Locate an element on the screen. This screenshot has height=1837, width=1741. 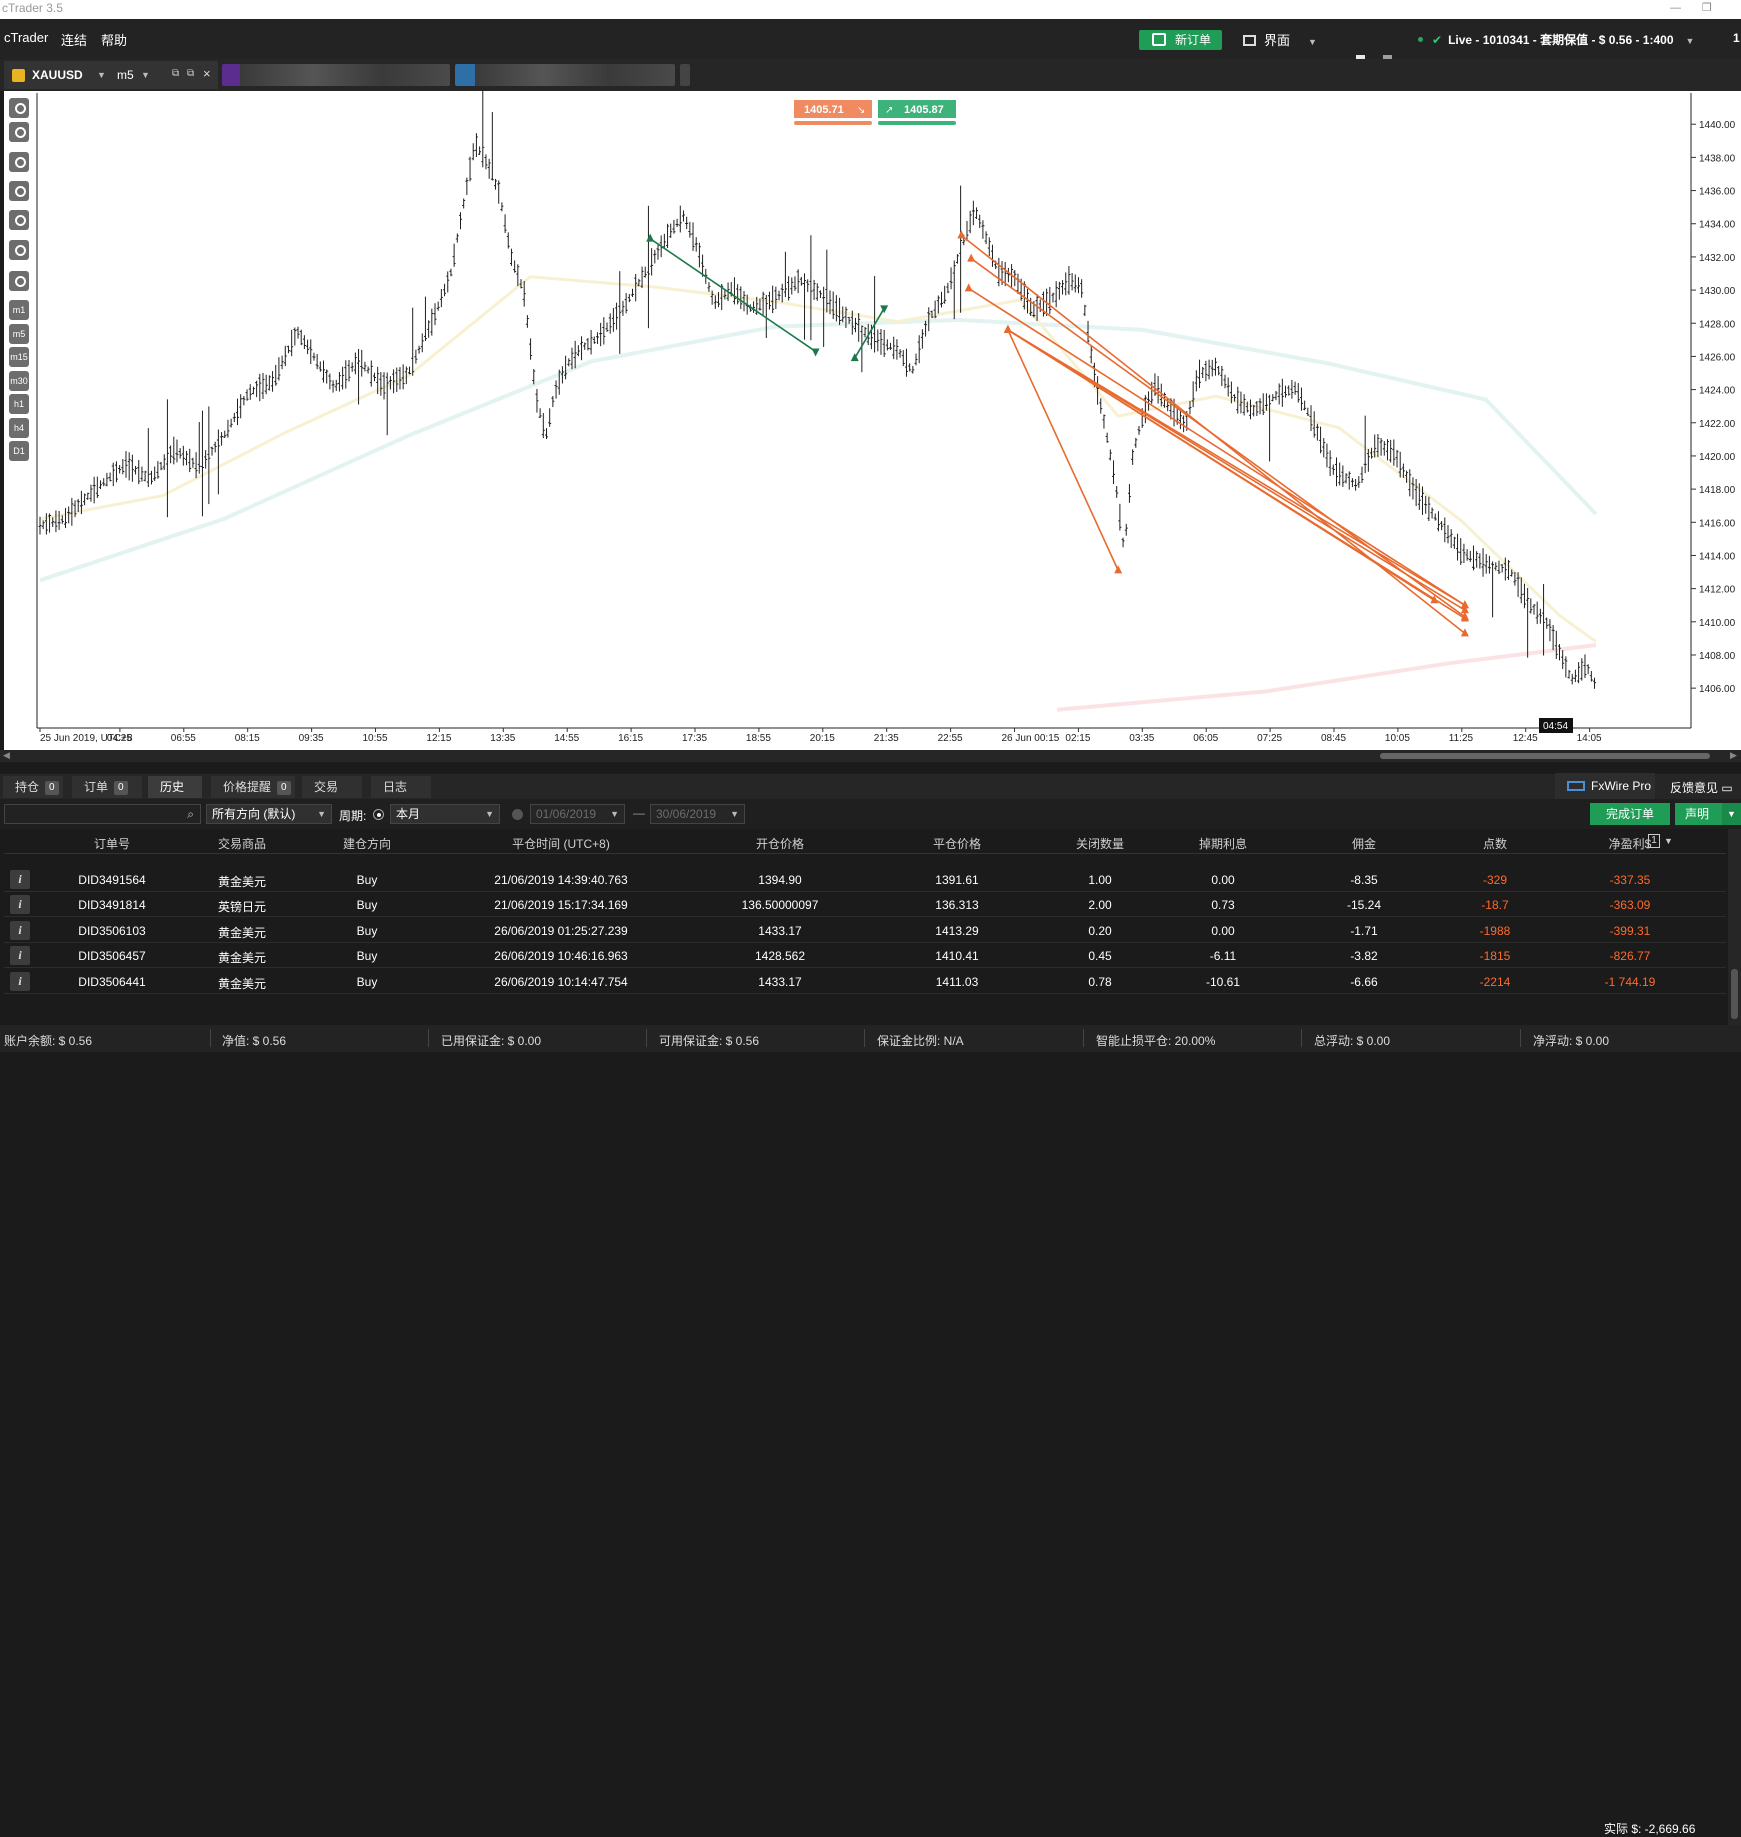
tab-price-alerts: 价格提醒 0 is located at coordinates (253, 787).